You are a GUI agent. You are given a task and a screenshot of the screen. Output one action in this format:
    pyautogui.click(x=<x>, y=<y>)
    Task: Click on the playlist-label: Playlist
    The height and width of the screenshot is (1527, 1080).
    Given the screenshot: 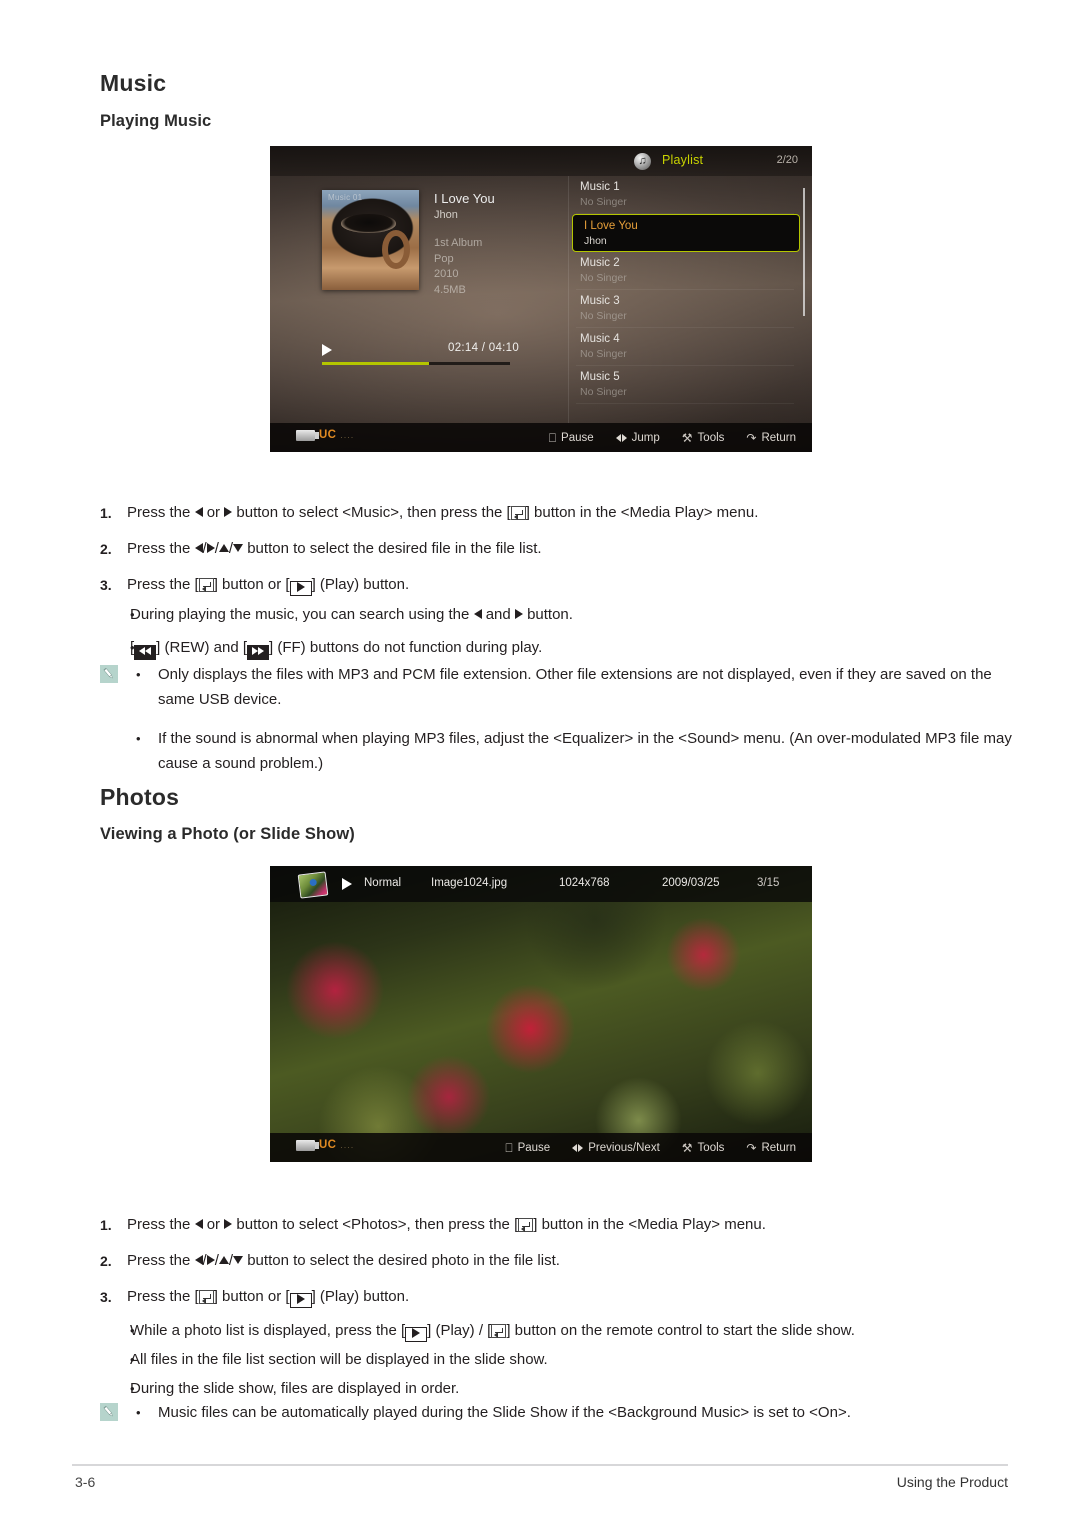 What is the action you would take?
    pyautogui.click(x=683, y=160)
    